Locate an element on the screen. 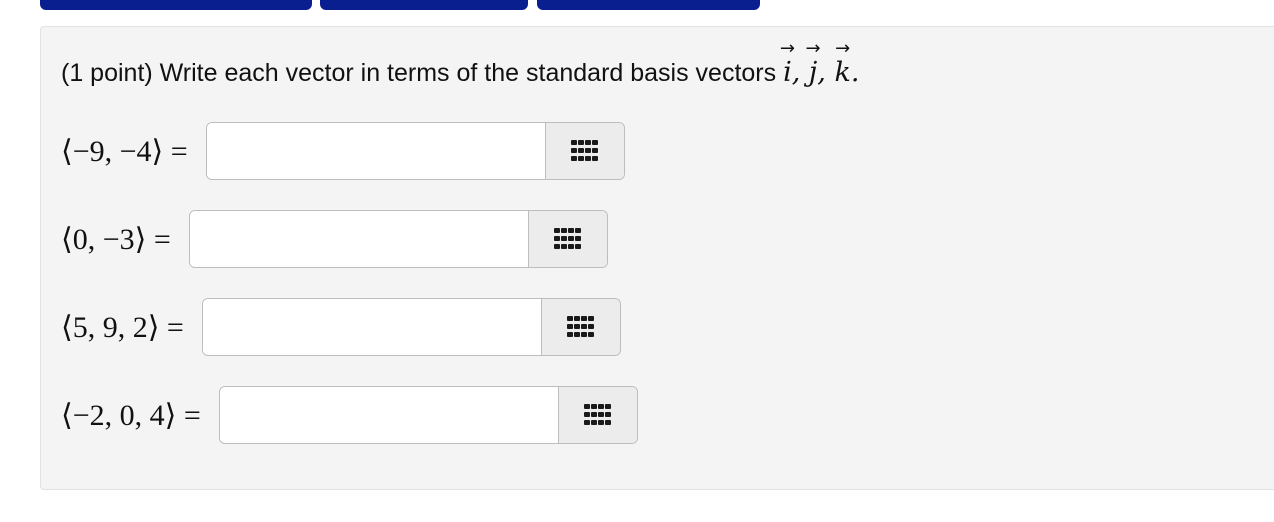 Image resolution: width=1274 pixels, height=522 pixels. vector-label: ⟨−2, 0, 4⟩ = is located at coordinates (131, 415).